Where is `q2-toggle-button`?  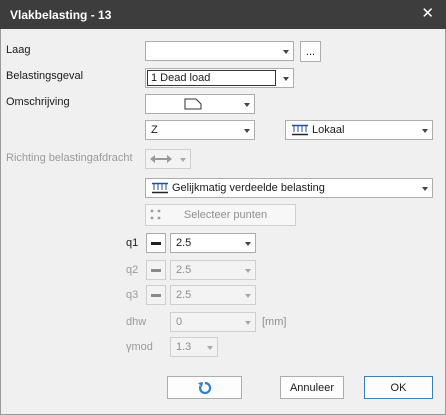
q2-toggle-button is located at coordinates (156, 270).